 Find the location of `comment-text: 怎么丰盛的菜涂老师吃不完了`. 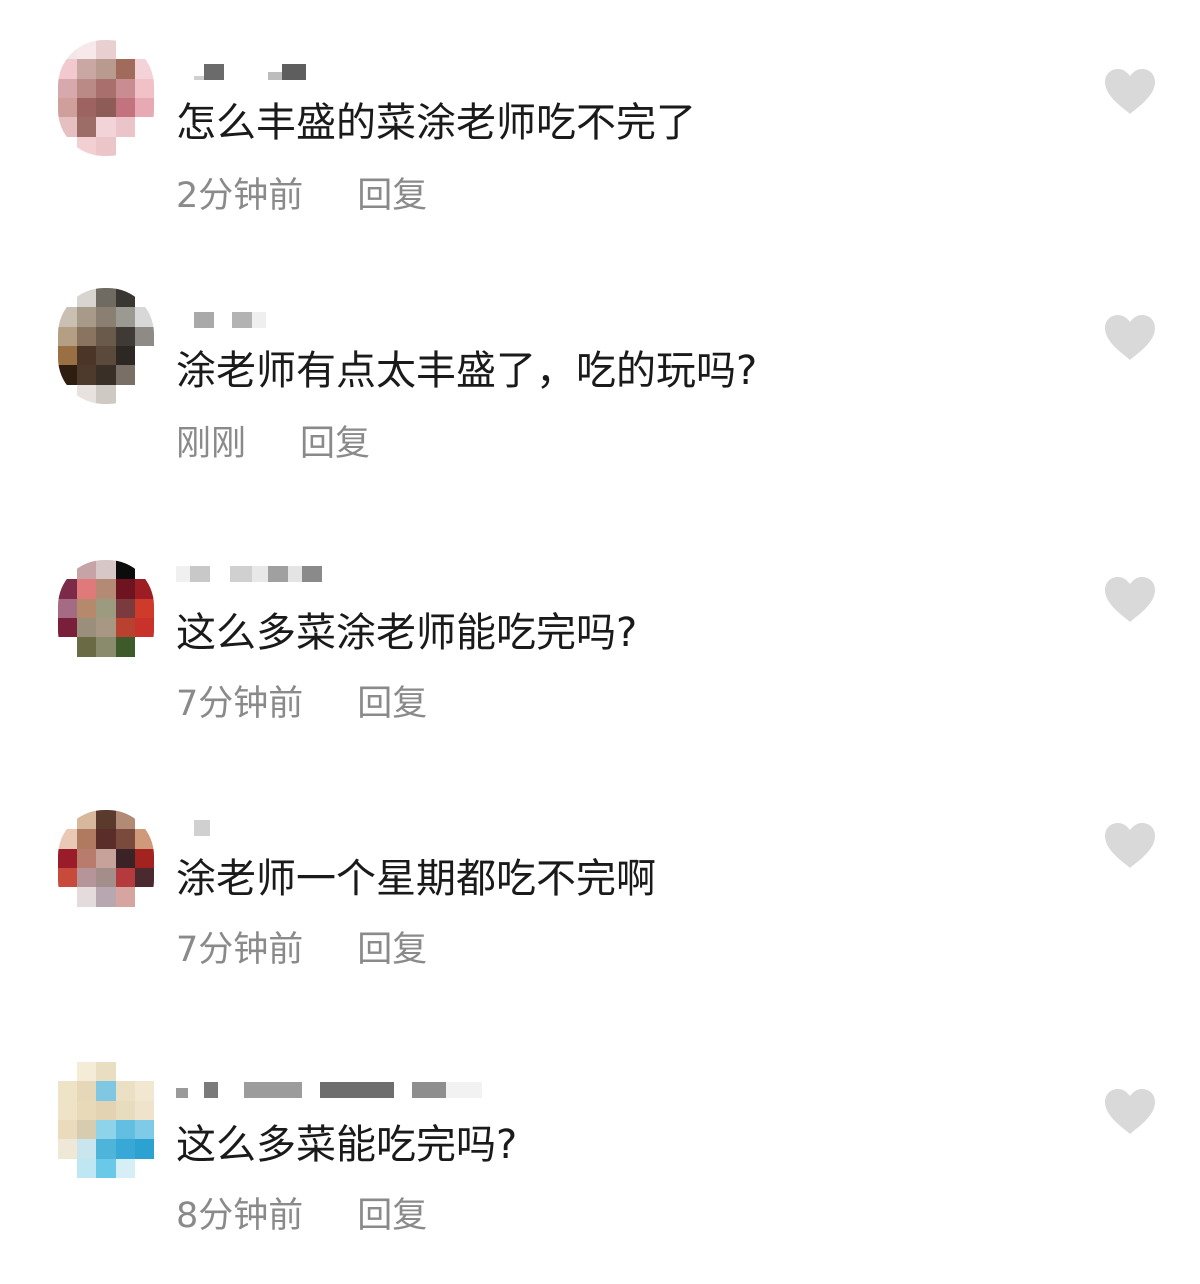

comment-text: 怎么丰盛的菜涂老师吃不完了 is located at coordinates (436, 123).